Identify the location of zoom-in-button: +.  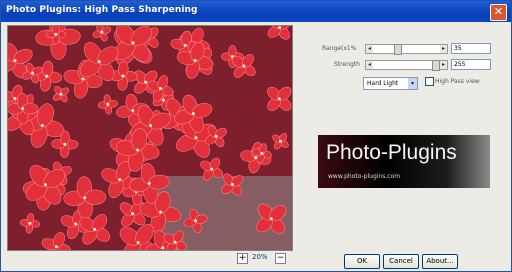
(242, 258).